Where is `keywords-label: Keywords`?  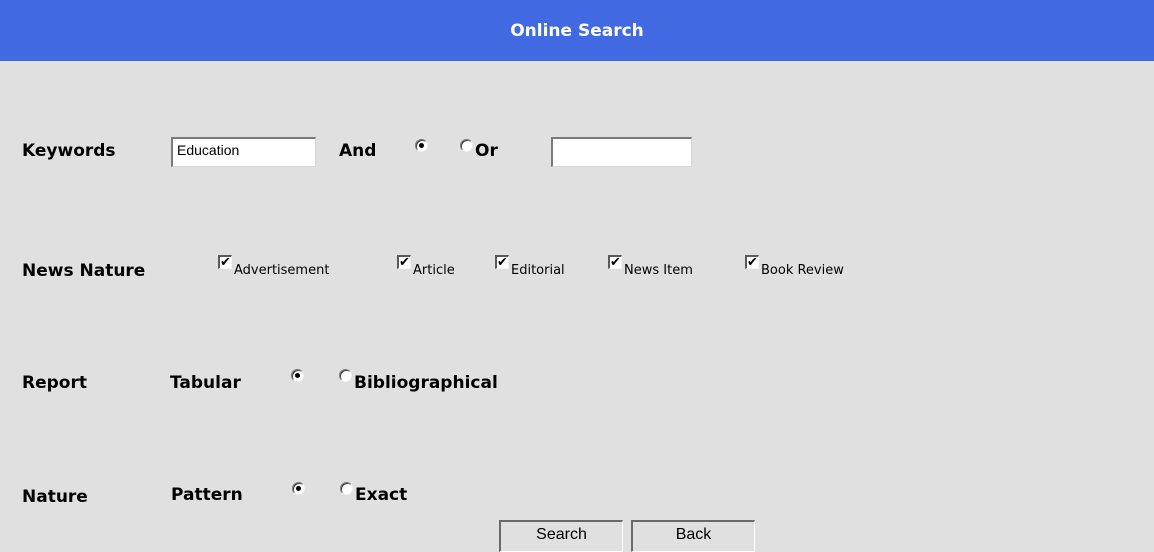 keywords-label: Keywords is located at coordinates (69, 151).